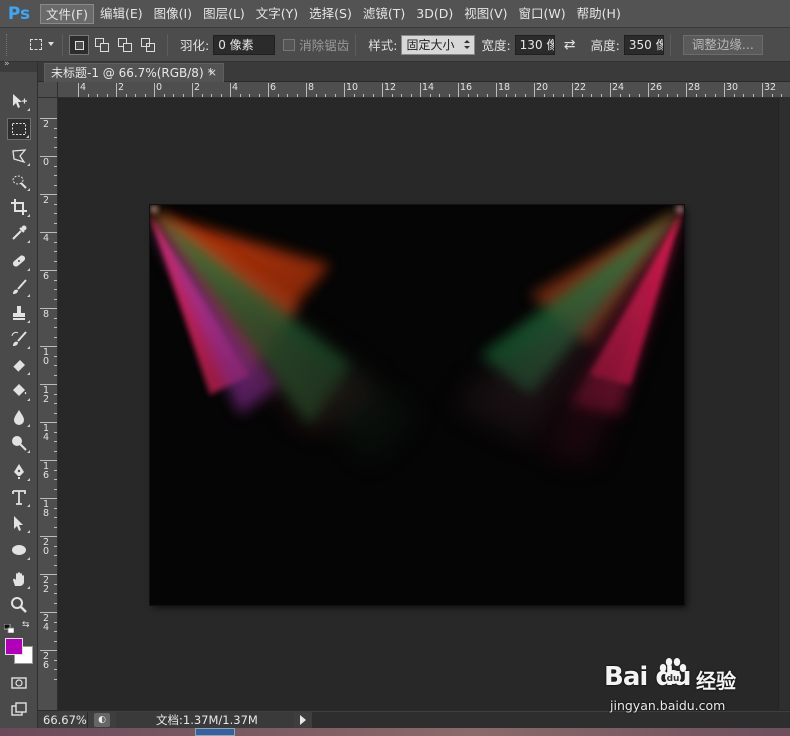 This screenshot has width=790, height=736. Describe the element at coordinates (570, 45) in the screenshot. I see `swap-dimensions-icon: ⇄` at that location.